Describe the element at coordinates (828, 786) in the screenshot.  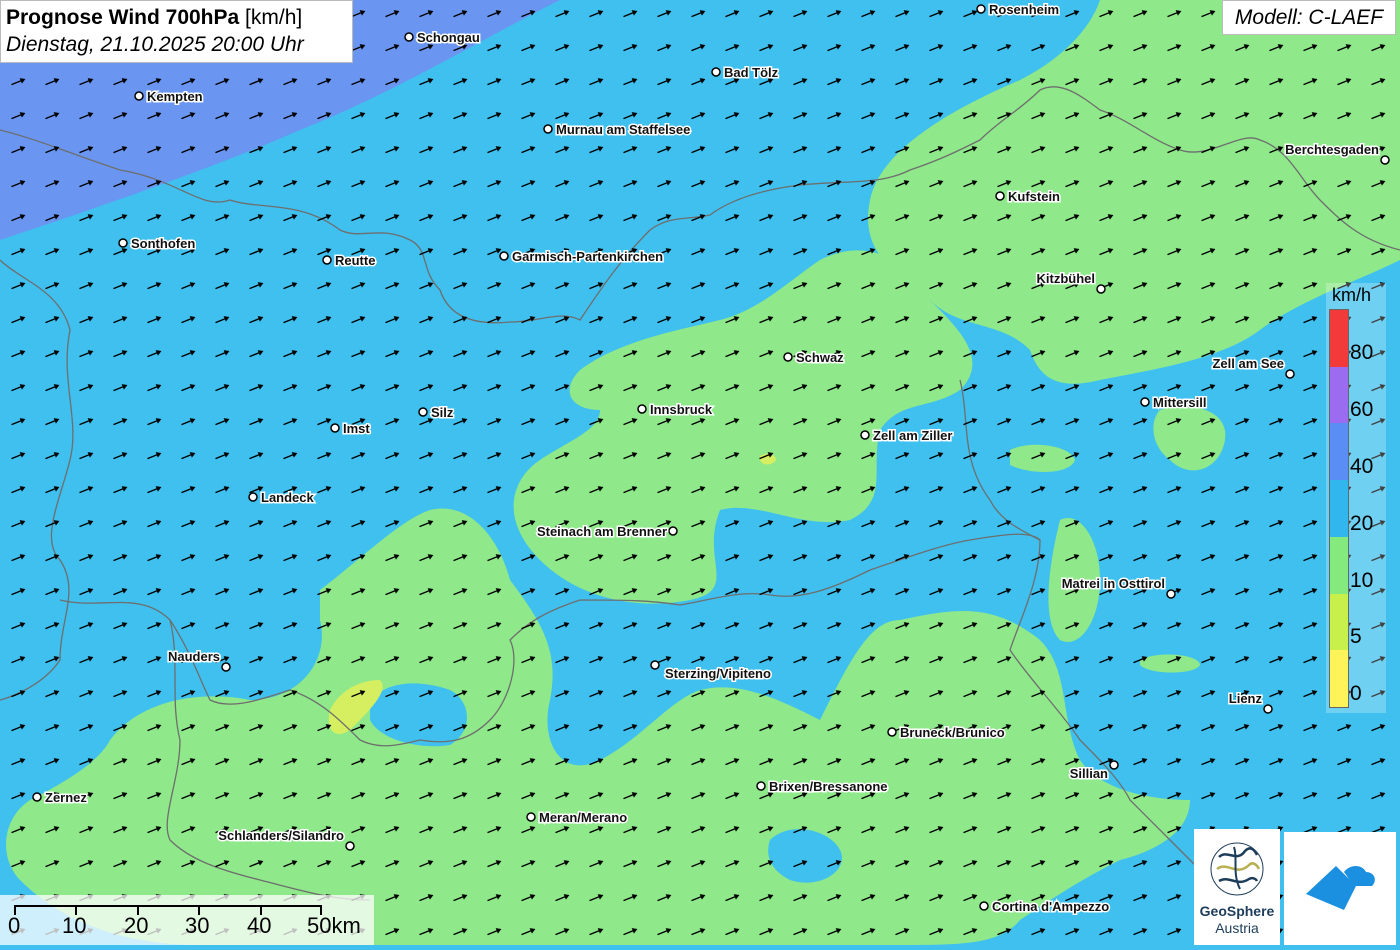
I see `city-label: Brixen/Bressanone` at that location.